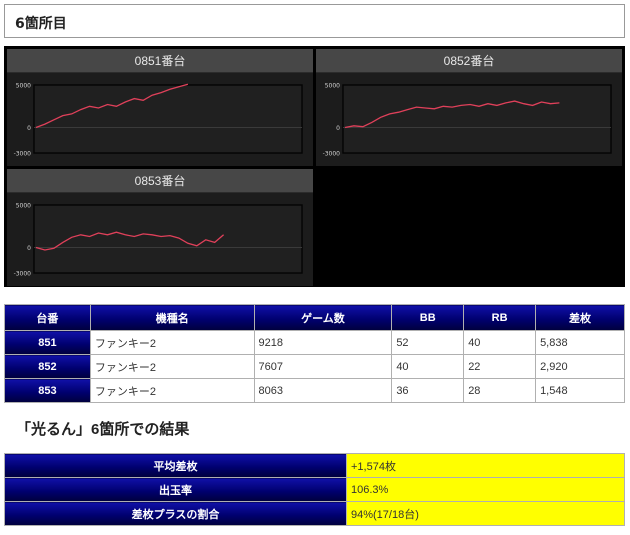 The height and width of the screenshot is (535, 630). I want to click on difference: 2,920, so click(580, 366).